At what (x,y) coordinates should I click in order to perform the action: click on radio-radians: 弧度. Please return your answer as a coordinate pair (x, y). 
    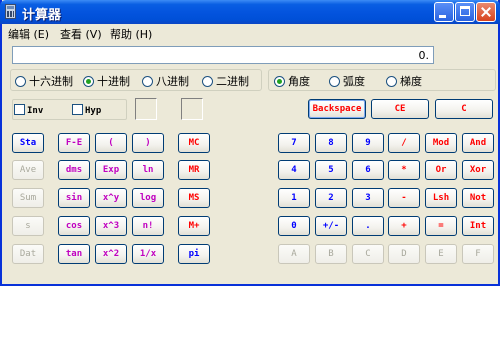
    Looking at the image, I should click on (347, 81).